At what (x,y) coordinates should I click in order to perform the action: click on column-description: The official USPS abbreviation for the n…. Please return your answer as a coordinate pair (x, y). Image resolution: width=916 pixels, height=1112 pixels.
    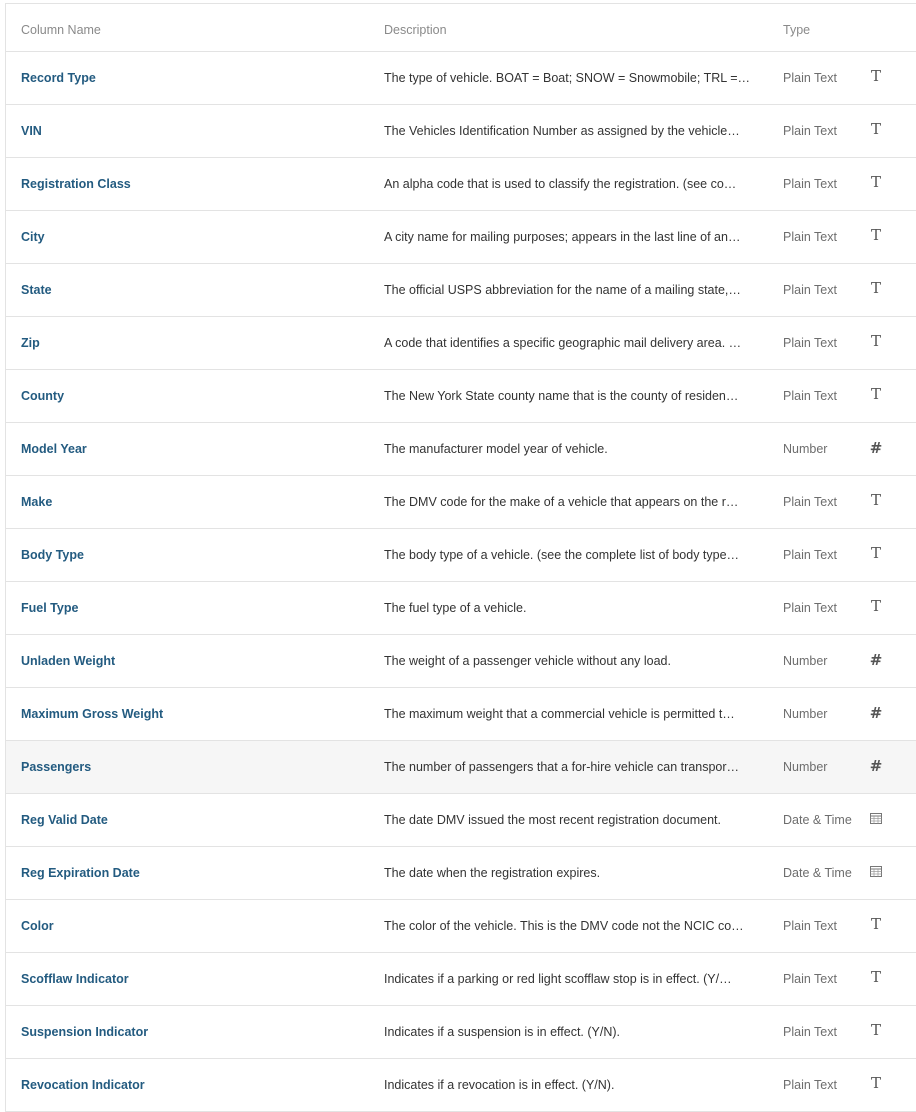
    Looking at the image, I should click on (562, 290).